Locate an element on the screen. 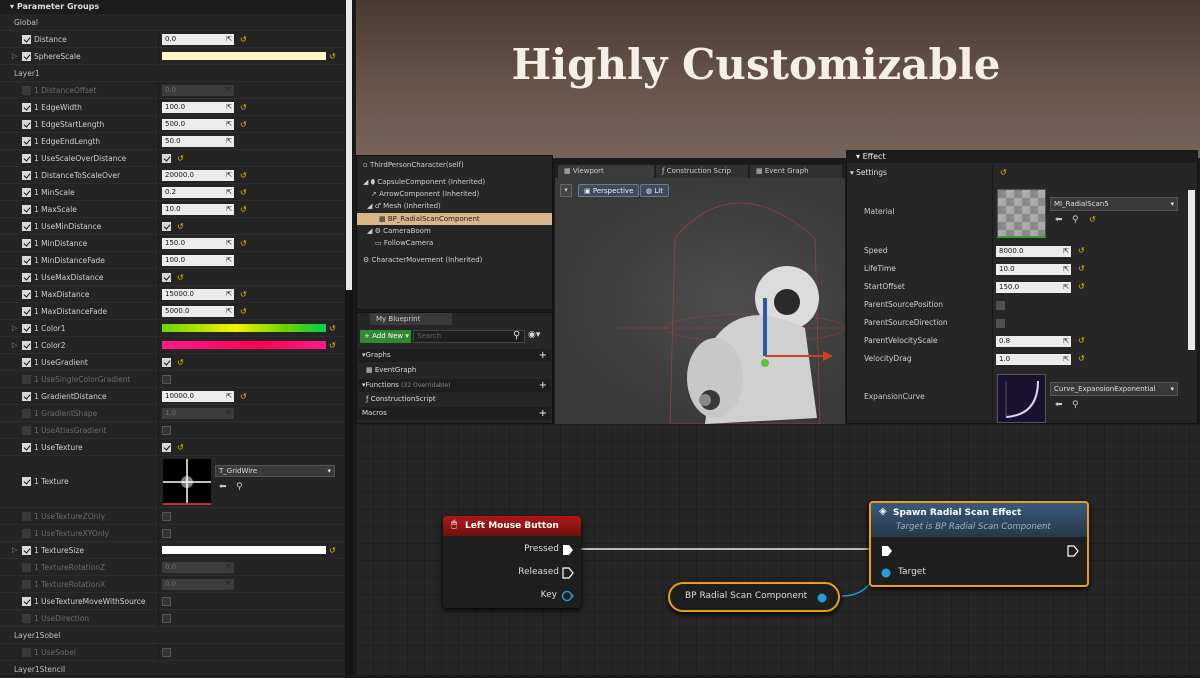  component-arrow: ➚ ArrowComponent (Inherited) is located at coordinates (454, 194).